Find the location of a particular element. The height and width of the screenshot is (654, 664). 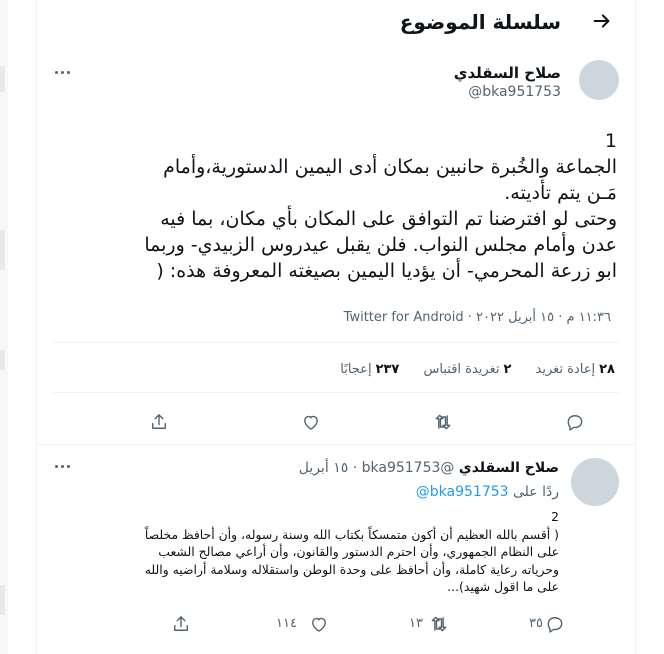

tweet-line: 1 is located at coordinates (610, 141).